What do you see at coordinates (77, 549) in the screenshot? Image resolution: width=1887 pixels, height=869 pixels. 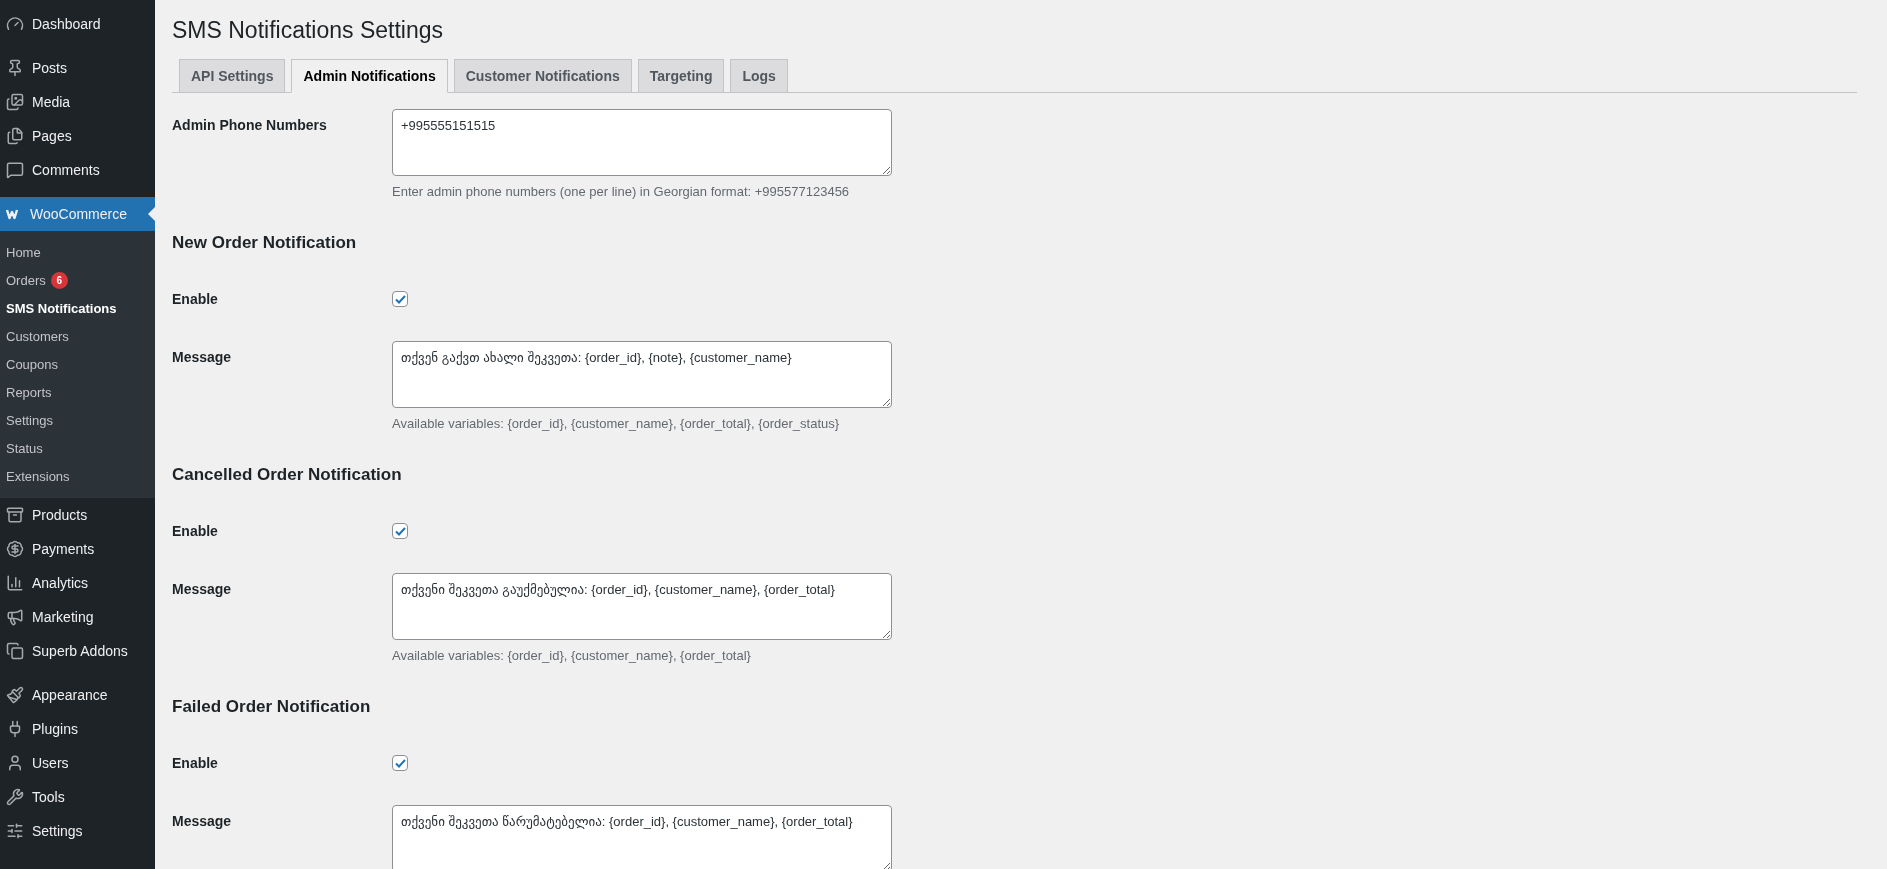 I see `sidebar-menu-item: Payments` at bounding box center [77, 549].